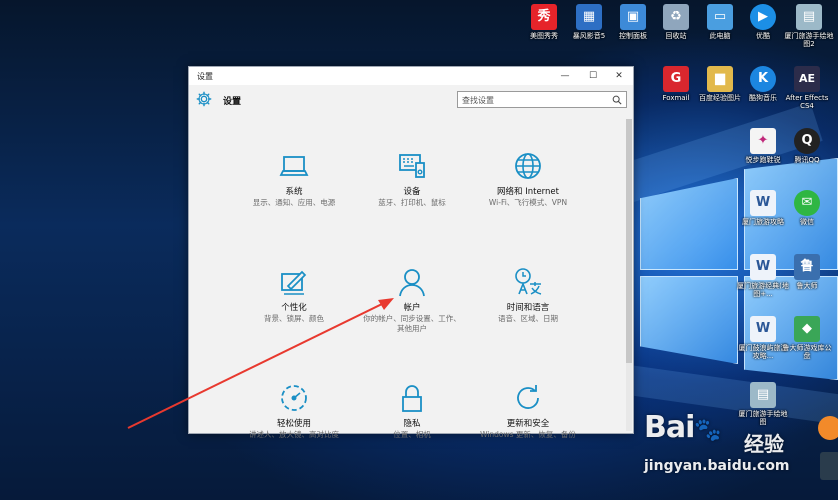  What do you see at coordinates (828, 428) in the screenshot?
I see `corner-badge` at bounding box center [828, 428].